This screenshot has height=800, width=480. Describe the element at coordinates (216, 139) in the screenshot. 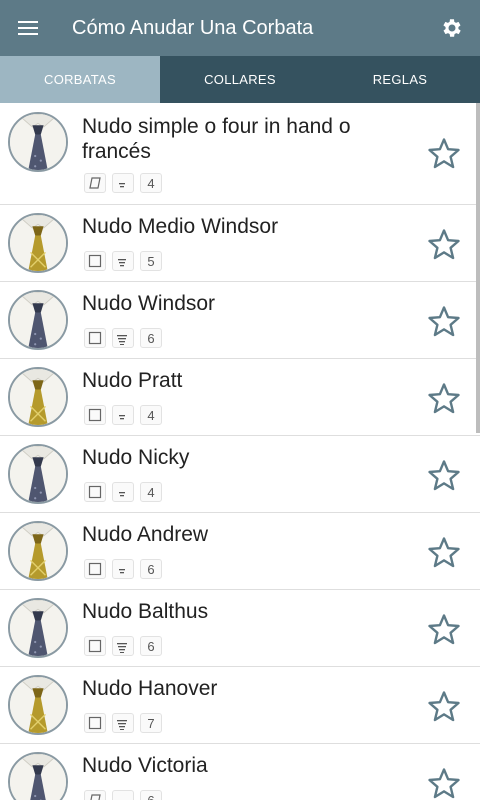

I see `knot-title: Nudo simple o four in hand o francés` at that location.